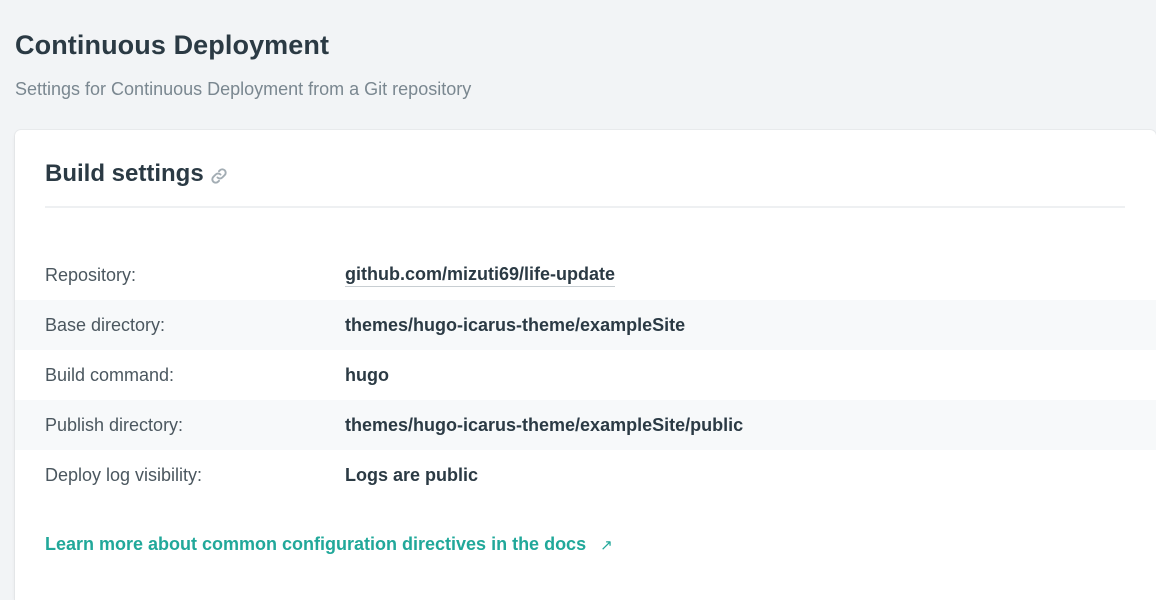 This screenshot has width=1156, height=600. Describe the element at coordinates (110, 374) in the screenshot. I see `row-label: Build command:` at that location.